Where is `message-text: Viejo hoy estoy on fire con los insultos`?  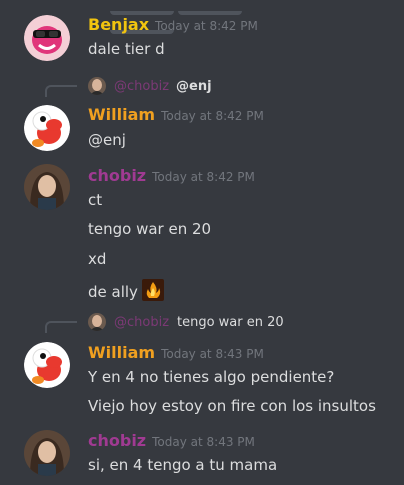 message-text: Viejo hoy estoy on fire con los insultos is located at coordinates (232, 406).